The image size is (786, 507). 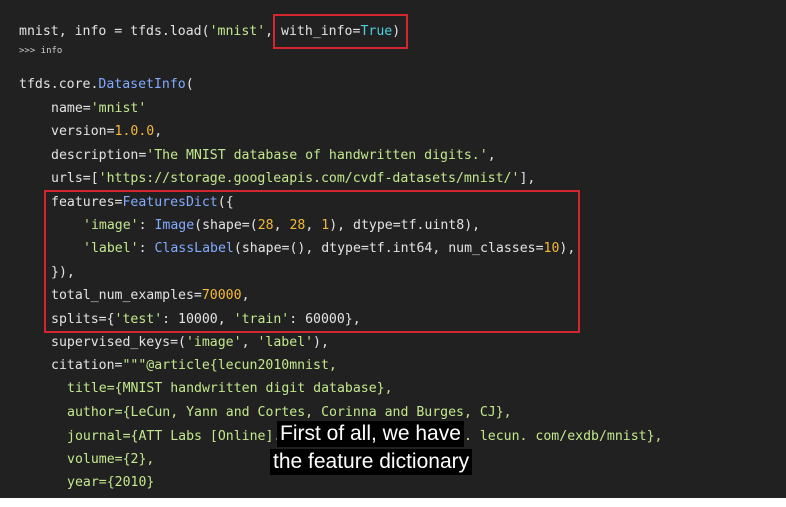 What do you see at coordinates (99, 155) in the screenshot?
I see `code-token: description=` at bounding box center [99, 155].